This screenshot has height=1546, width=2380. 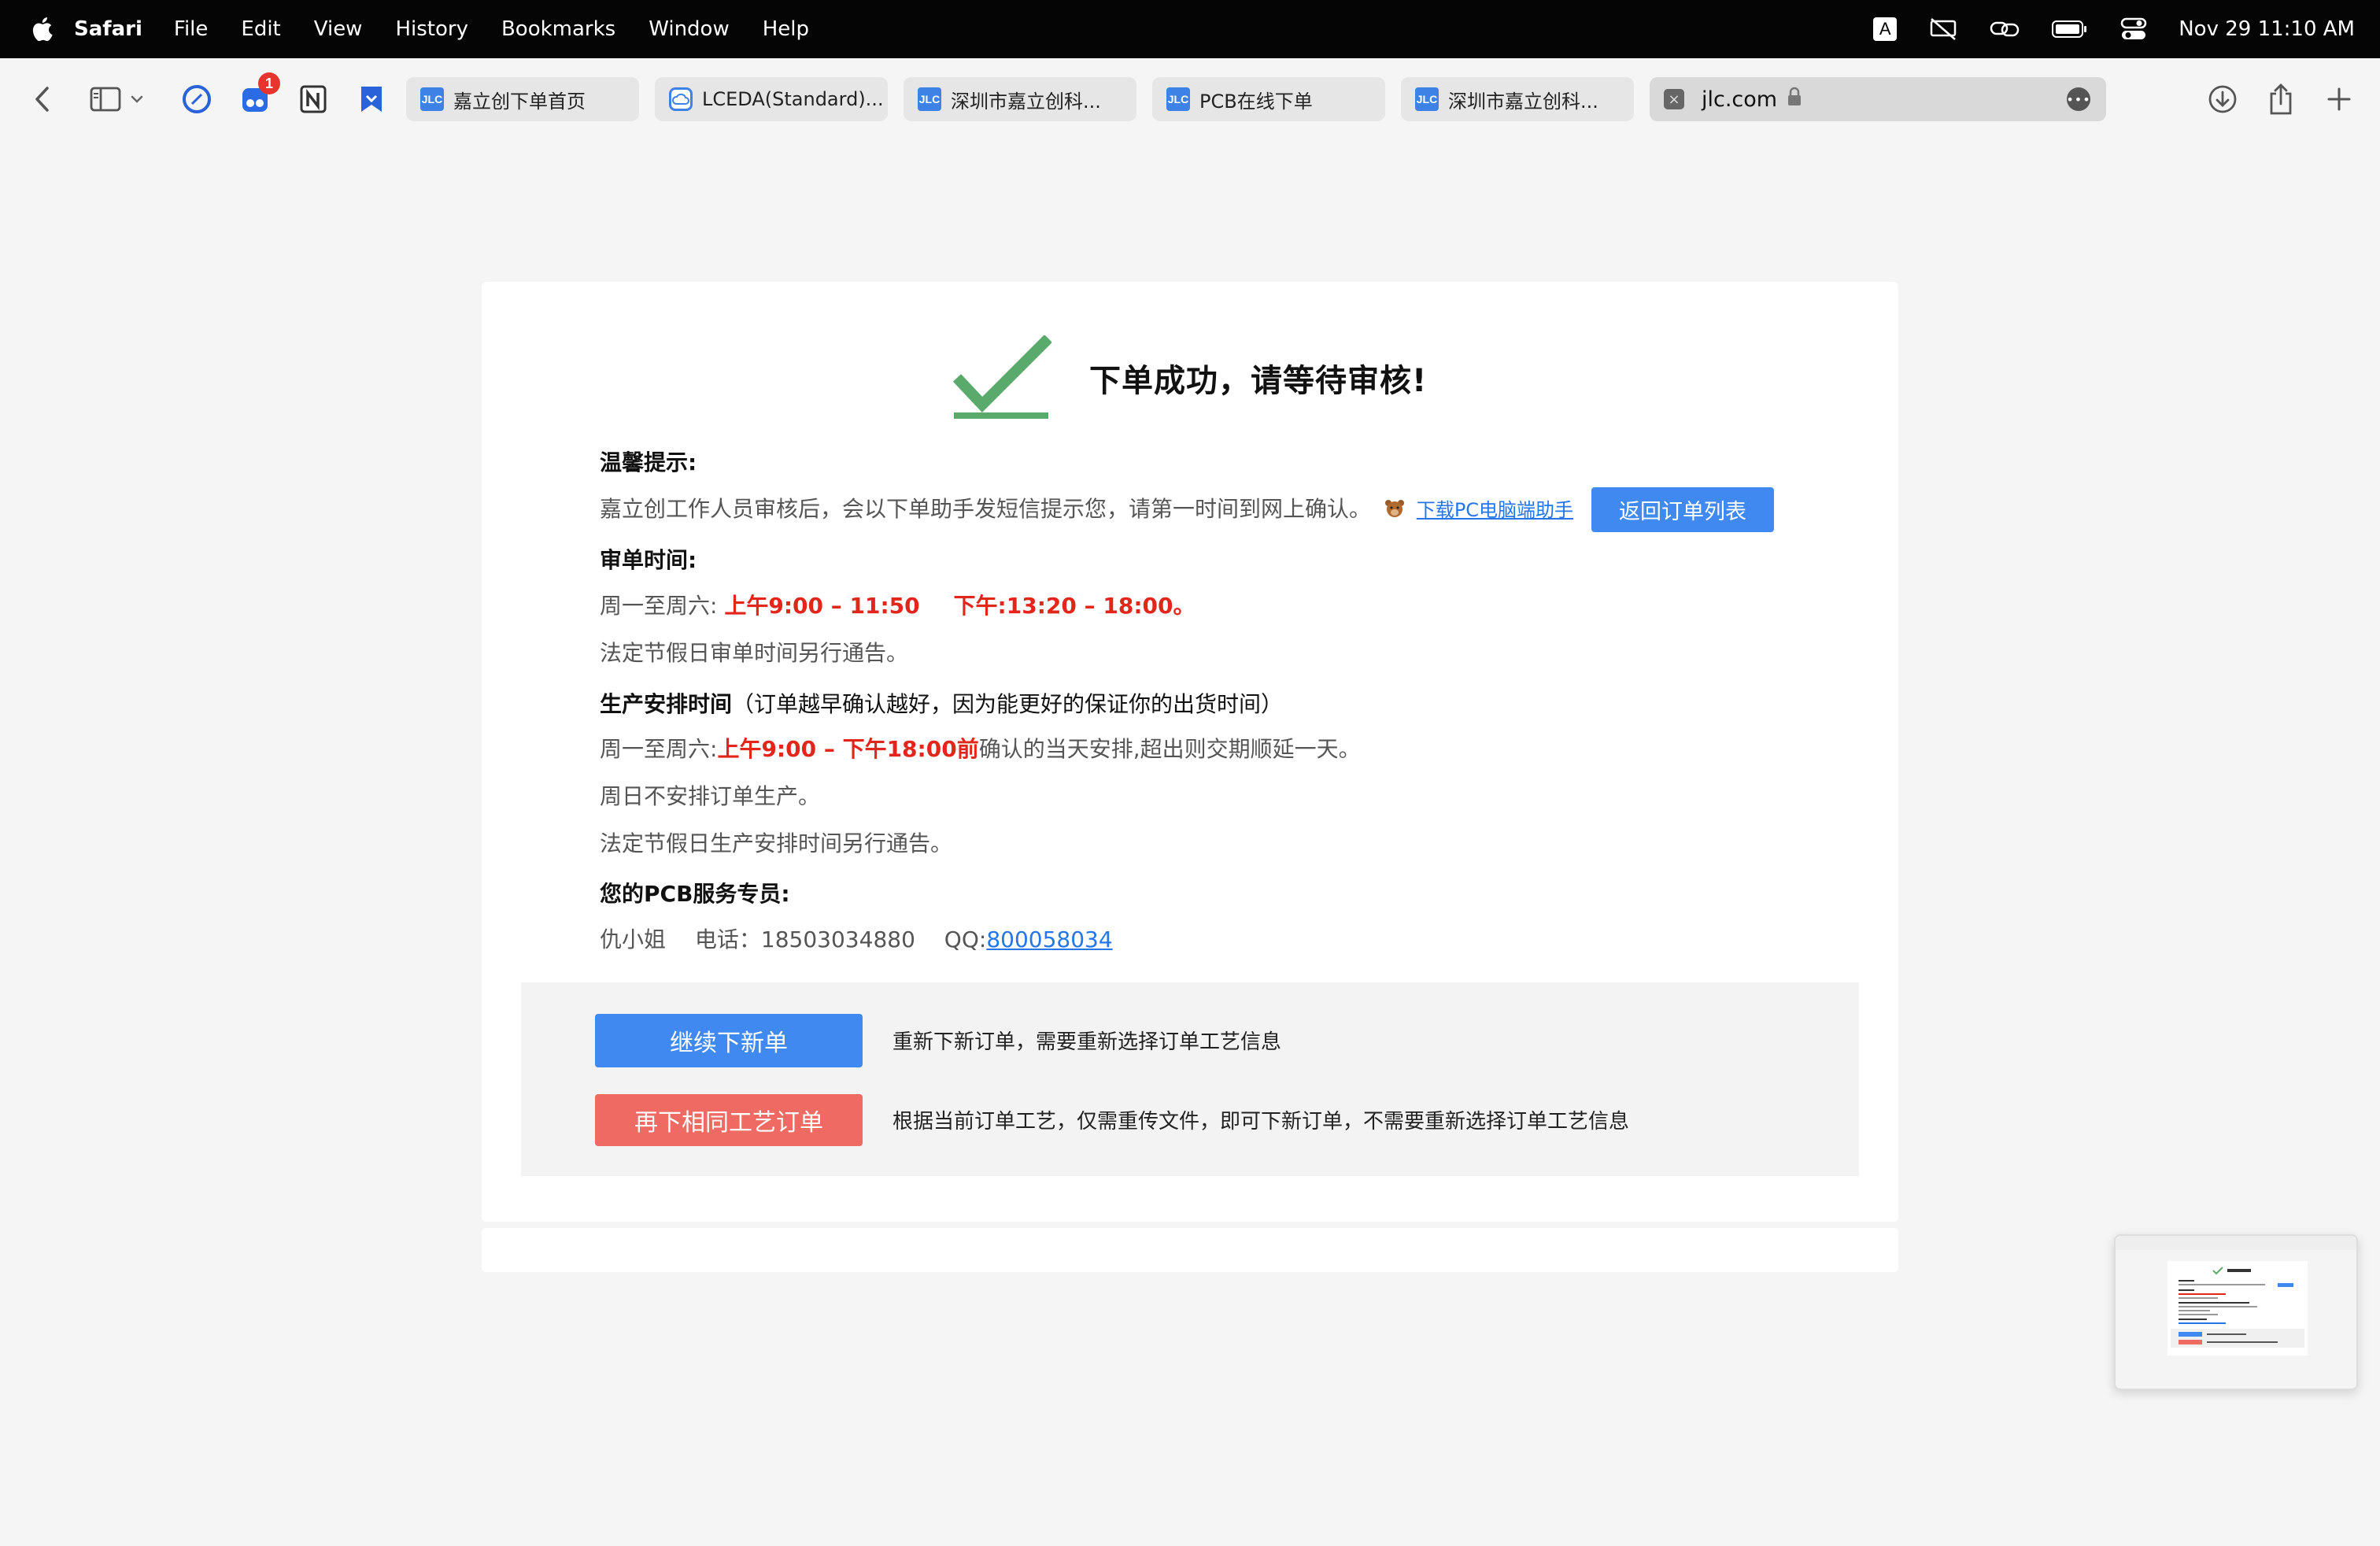 What do you see at coordinates (431, 29) in the screenshot?
I see `menu-history: History` at bounding box center [431, 29].